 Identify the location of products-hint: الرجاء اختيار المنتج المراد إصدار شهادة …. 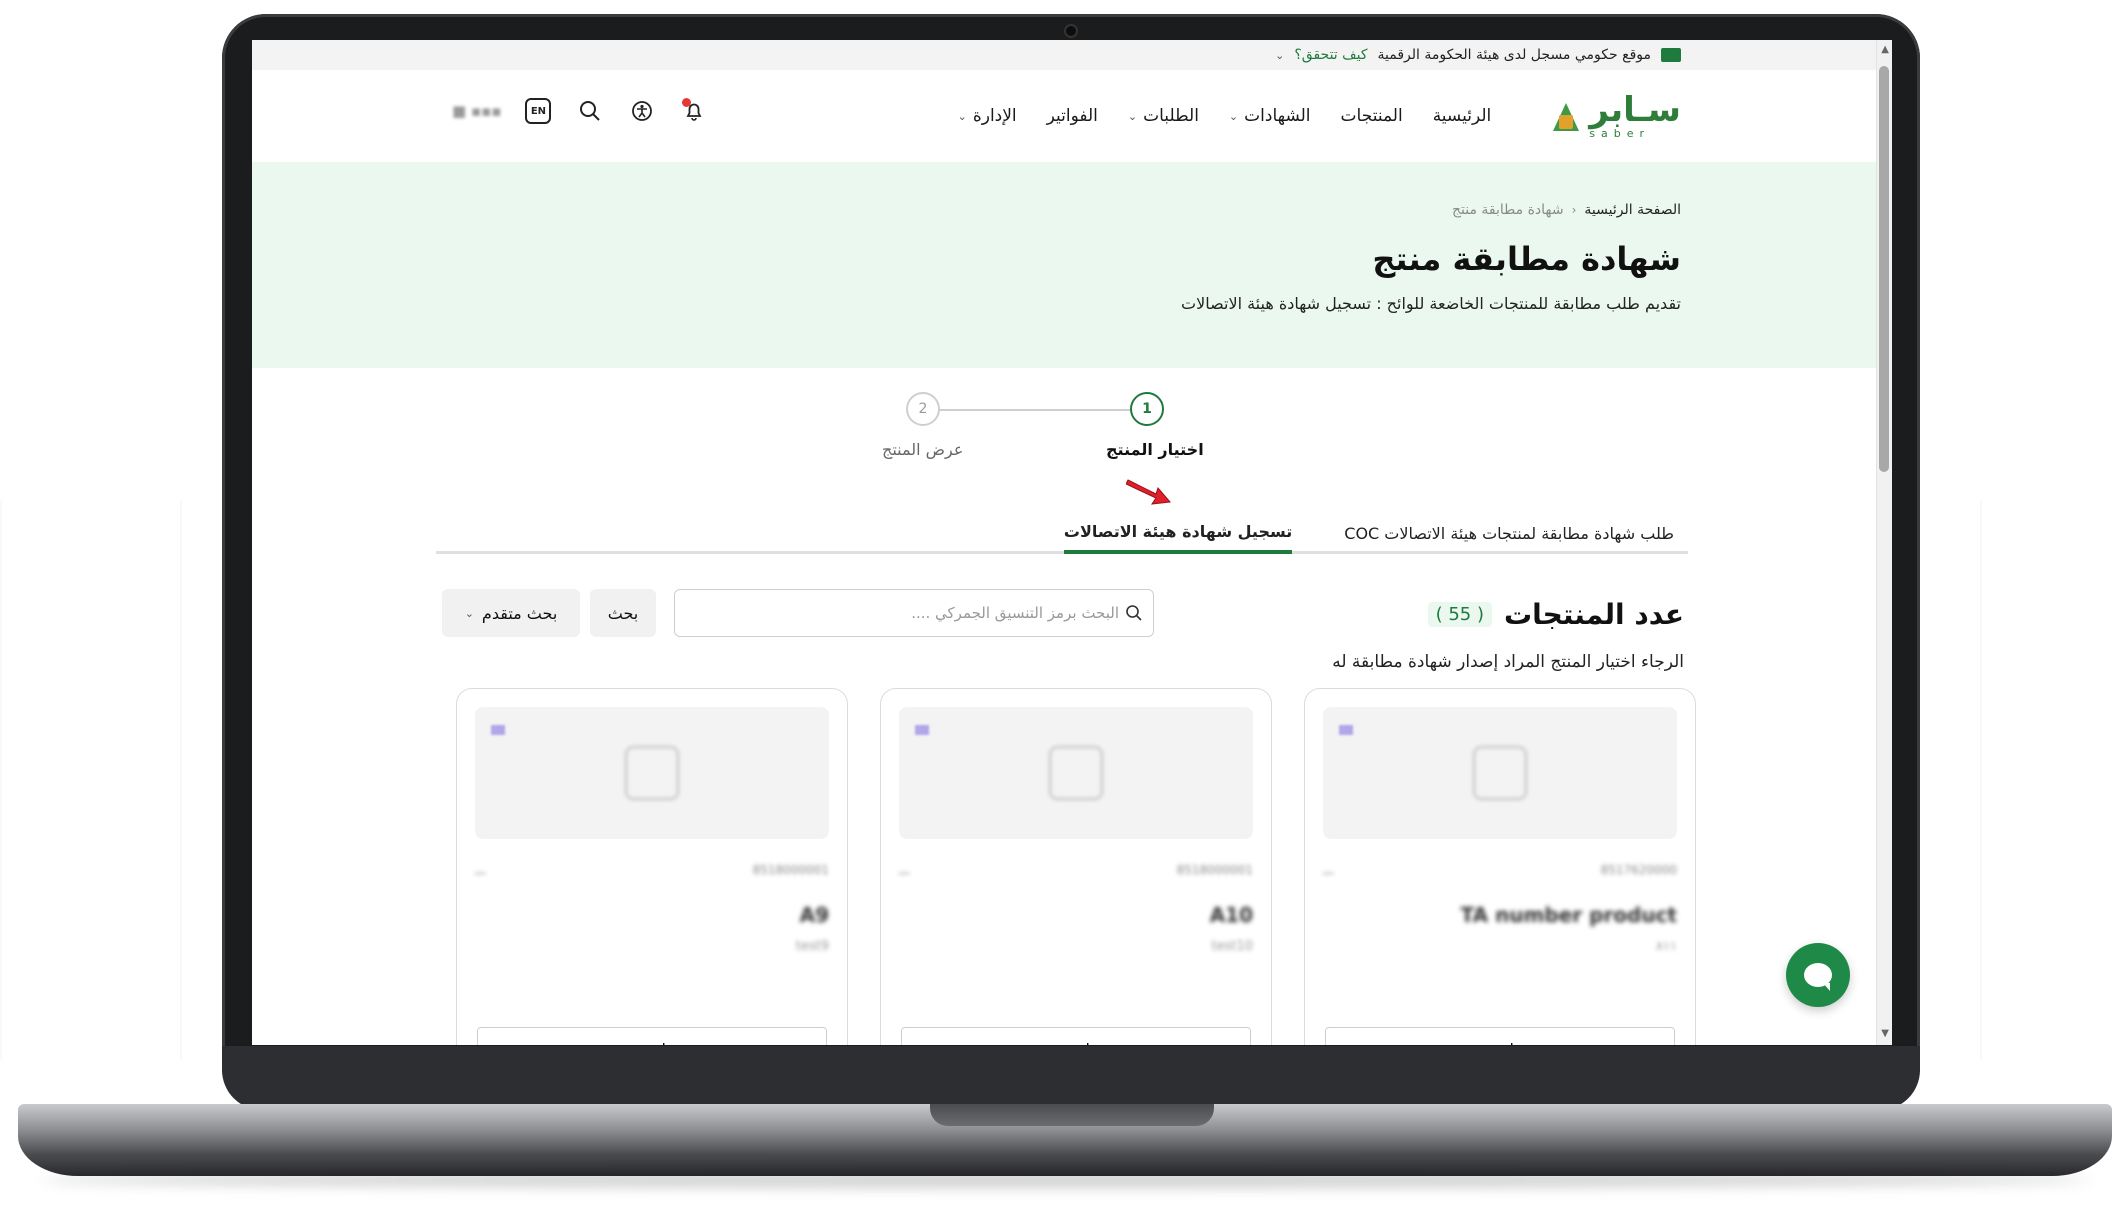
(1508, 662).